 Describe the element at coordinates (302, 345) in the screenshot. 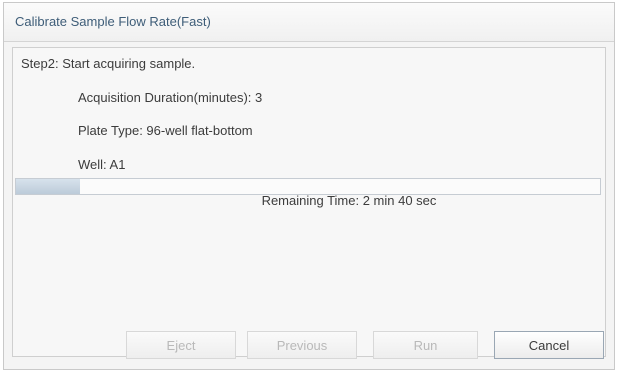

I see `previous-button: Previous` at that location.